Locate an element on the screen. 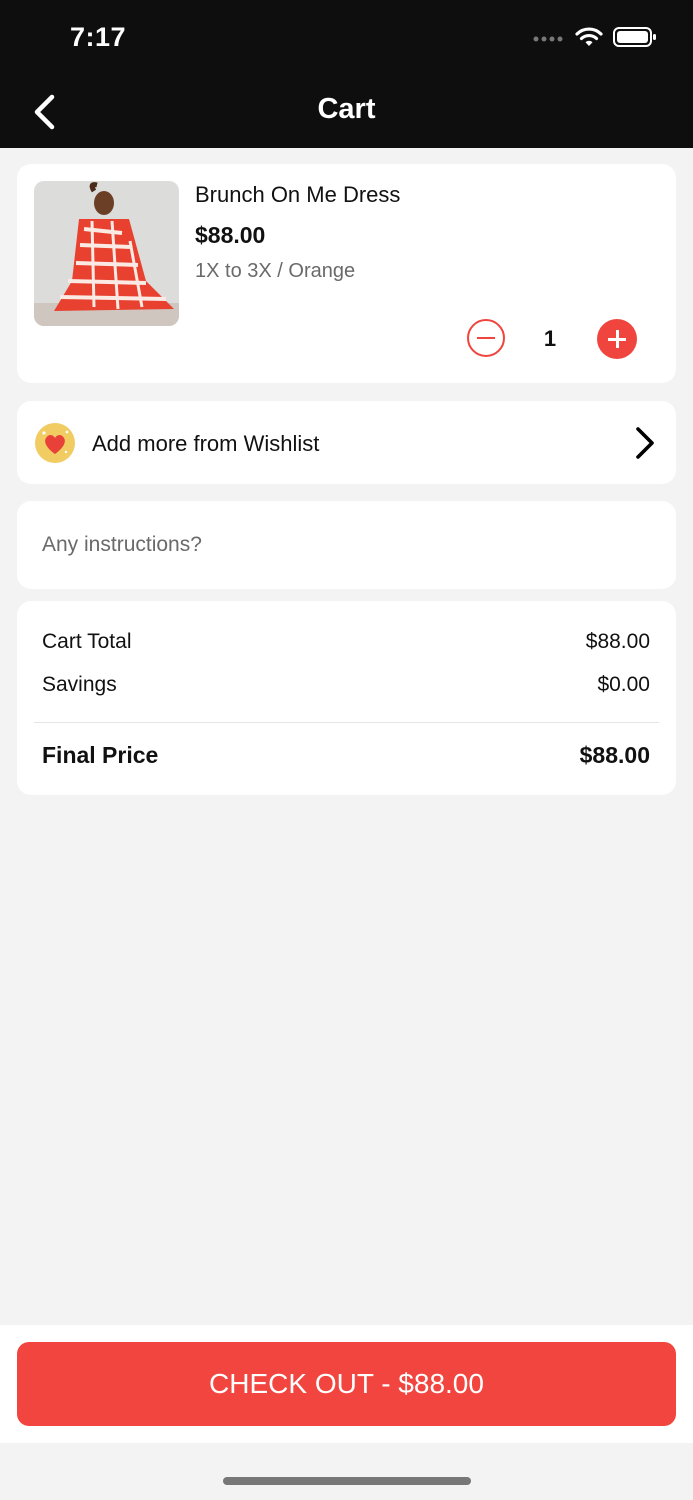 This screenshot has width=693, height=1500. quantity-decrease-button is located at coordinates (486, 338).